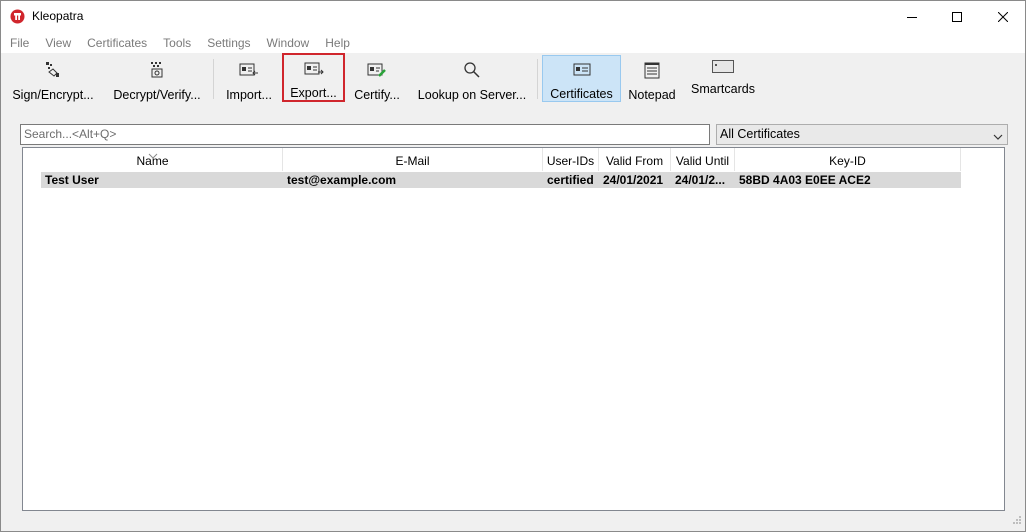  I want to click on column-header-name: Name, so click(153, 159).